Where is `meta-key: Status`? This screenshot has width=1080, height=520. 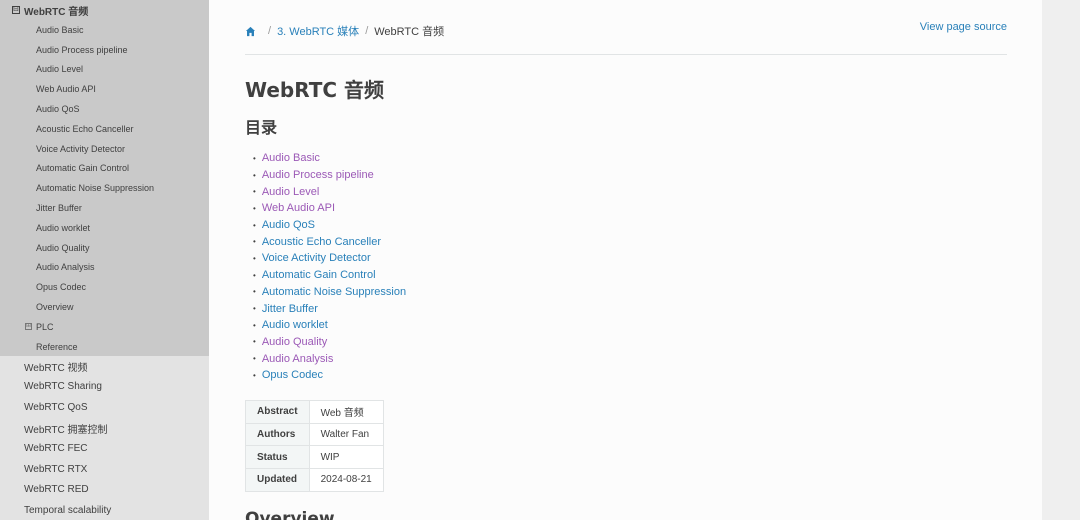 meta-key: Status is located at coordinates (277, 457).